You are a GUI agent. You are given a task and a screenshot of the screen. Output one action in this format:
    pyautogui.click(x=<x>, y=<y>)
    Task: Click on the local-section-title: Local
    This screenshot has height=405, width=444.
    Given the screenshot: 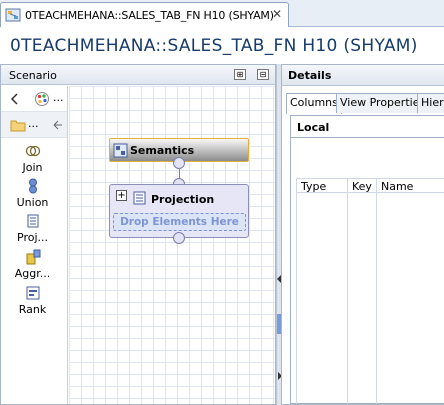 What is the action you would take?
    pyautogui.click(x=313, y=127)
    